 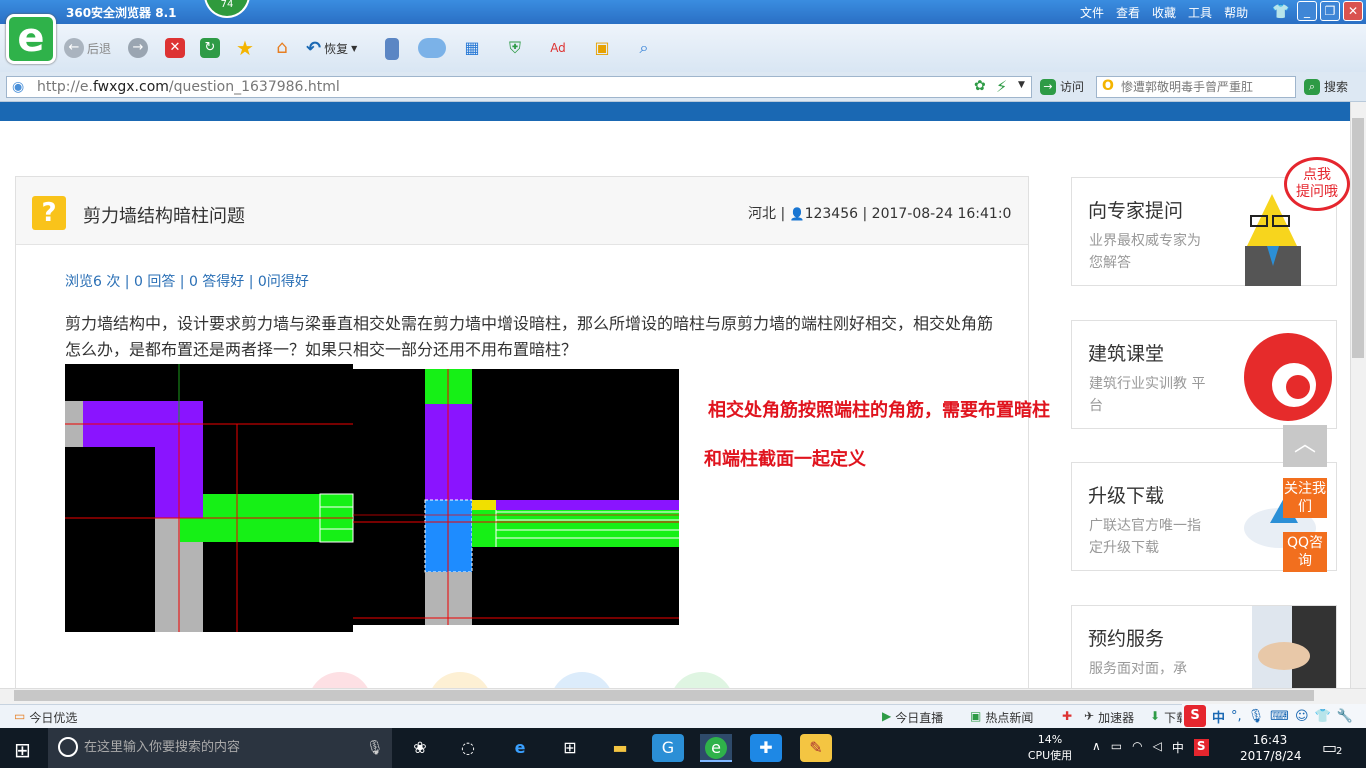 I want to click on handshake-icon, so click(x=1294, y=647).